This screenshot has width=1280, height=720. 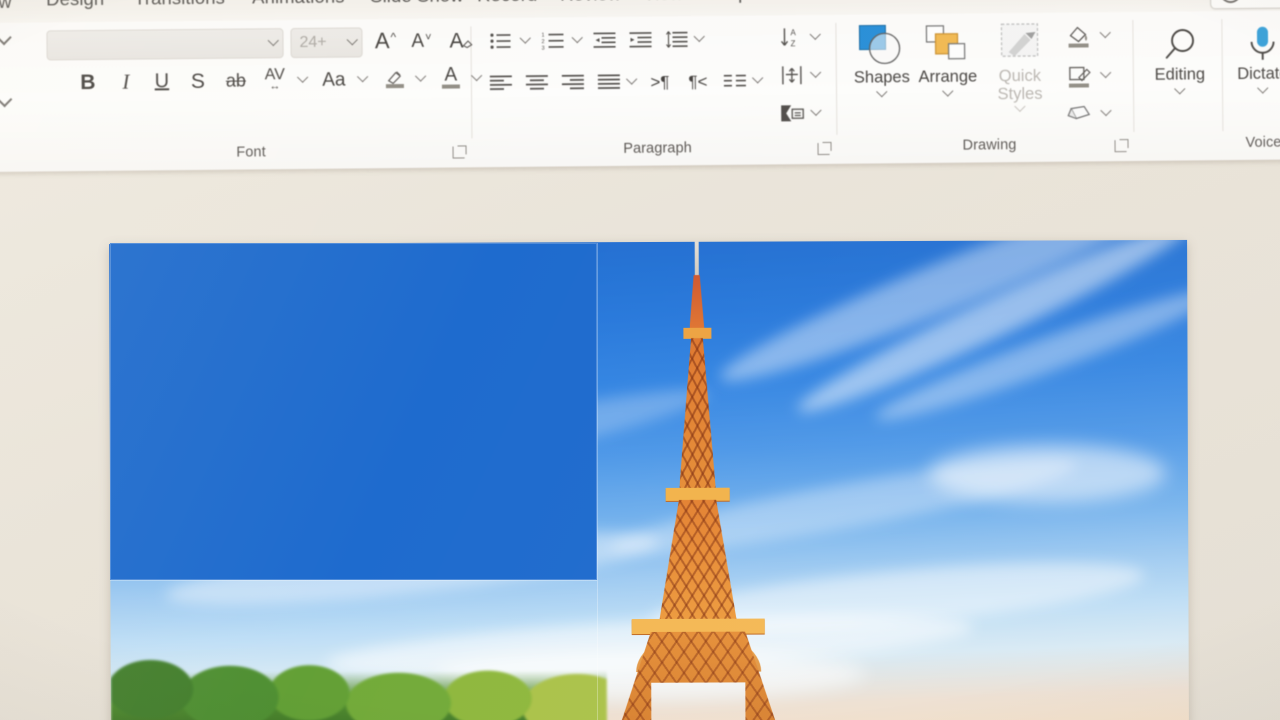 What do you see at coordinates (298, 4) in the screenshot?
I see `tab-animations: Animations` at bounding box center [298, 4].